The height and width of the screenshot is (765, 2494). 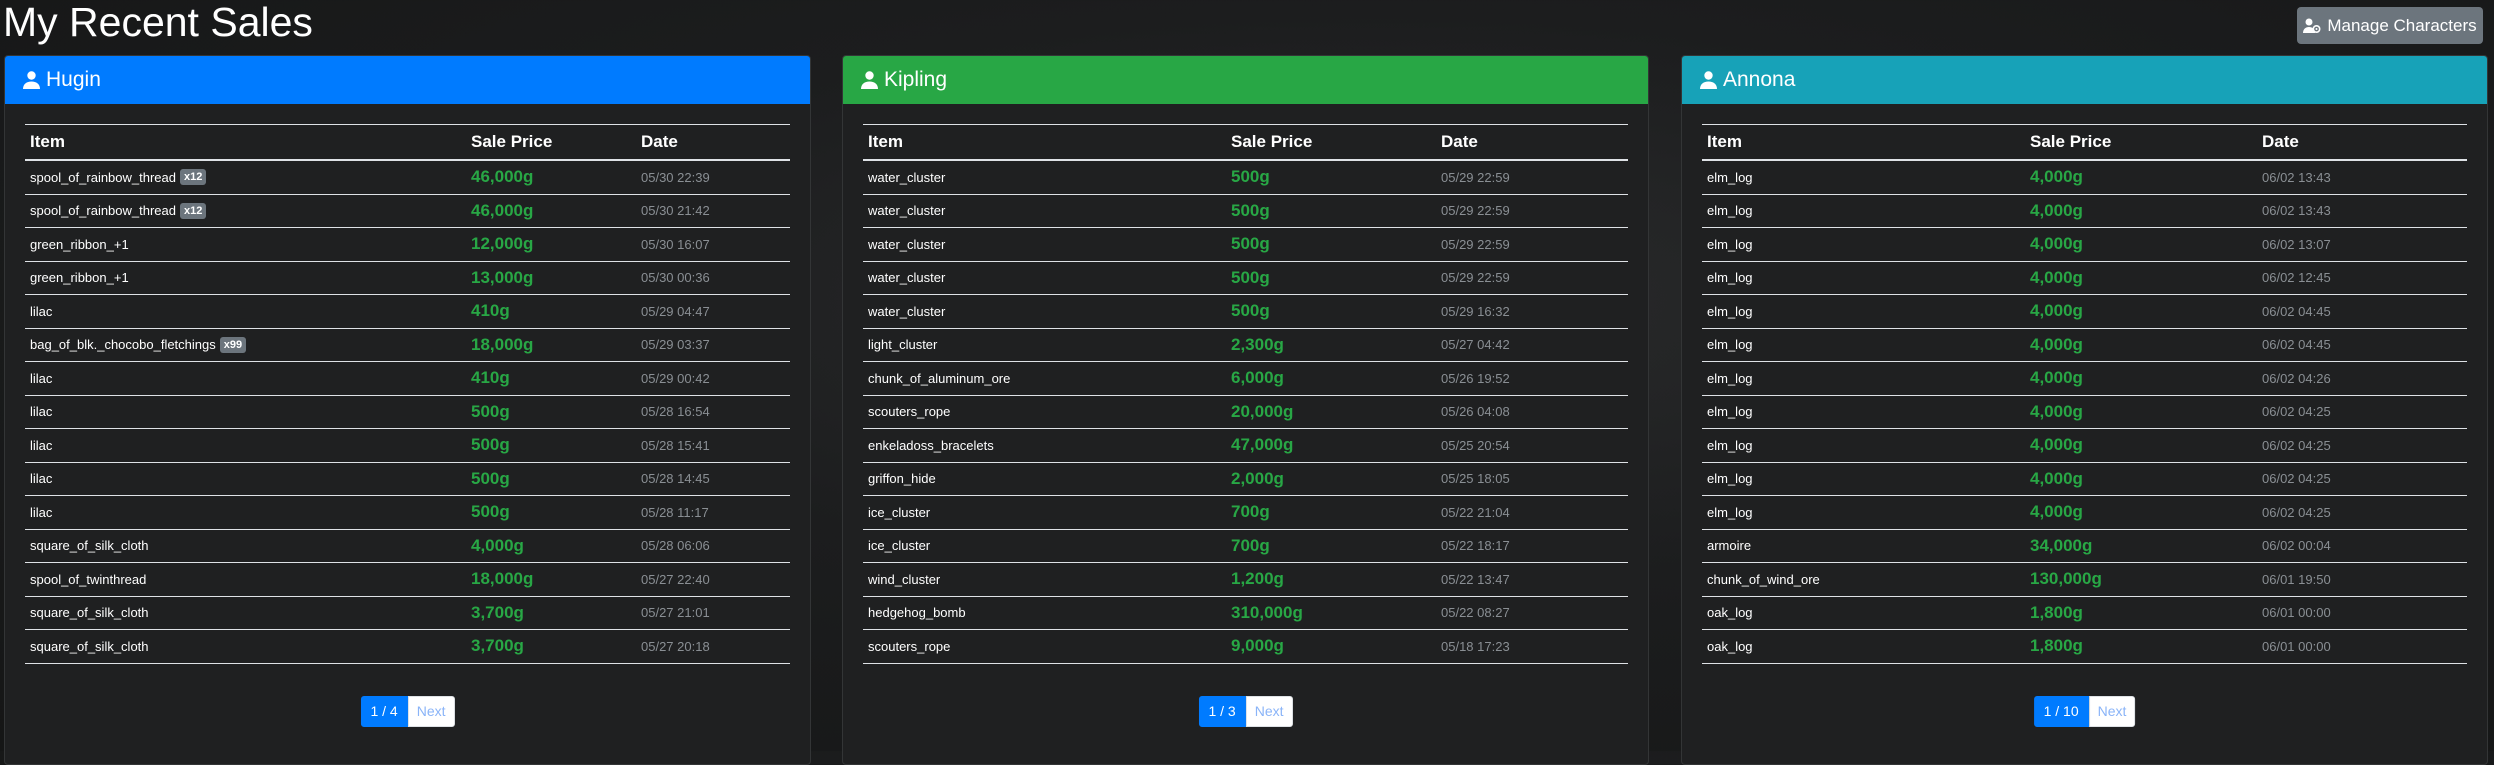 What do you see at coordinates (1729, 546) in the screenshot?
I see `item-name: armoire` at bounding box center [1729, 546].